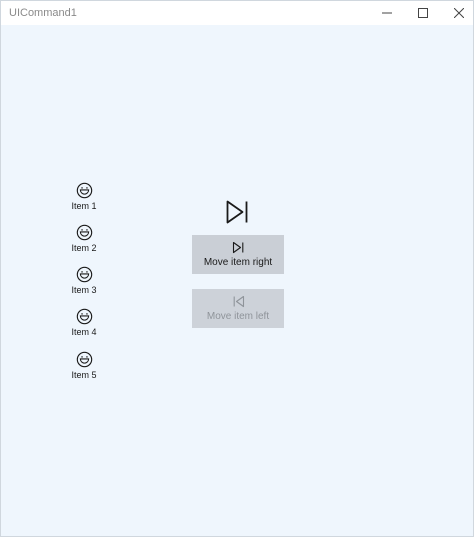  I want to click on minimize-button, so click(387, 13).